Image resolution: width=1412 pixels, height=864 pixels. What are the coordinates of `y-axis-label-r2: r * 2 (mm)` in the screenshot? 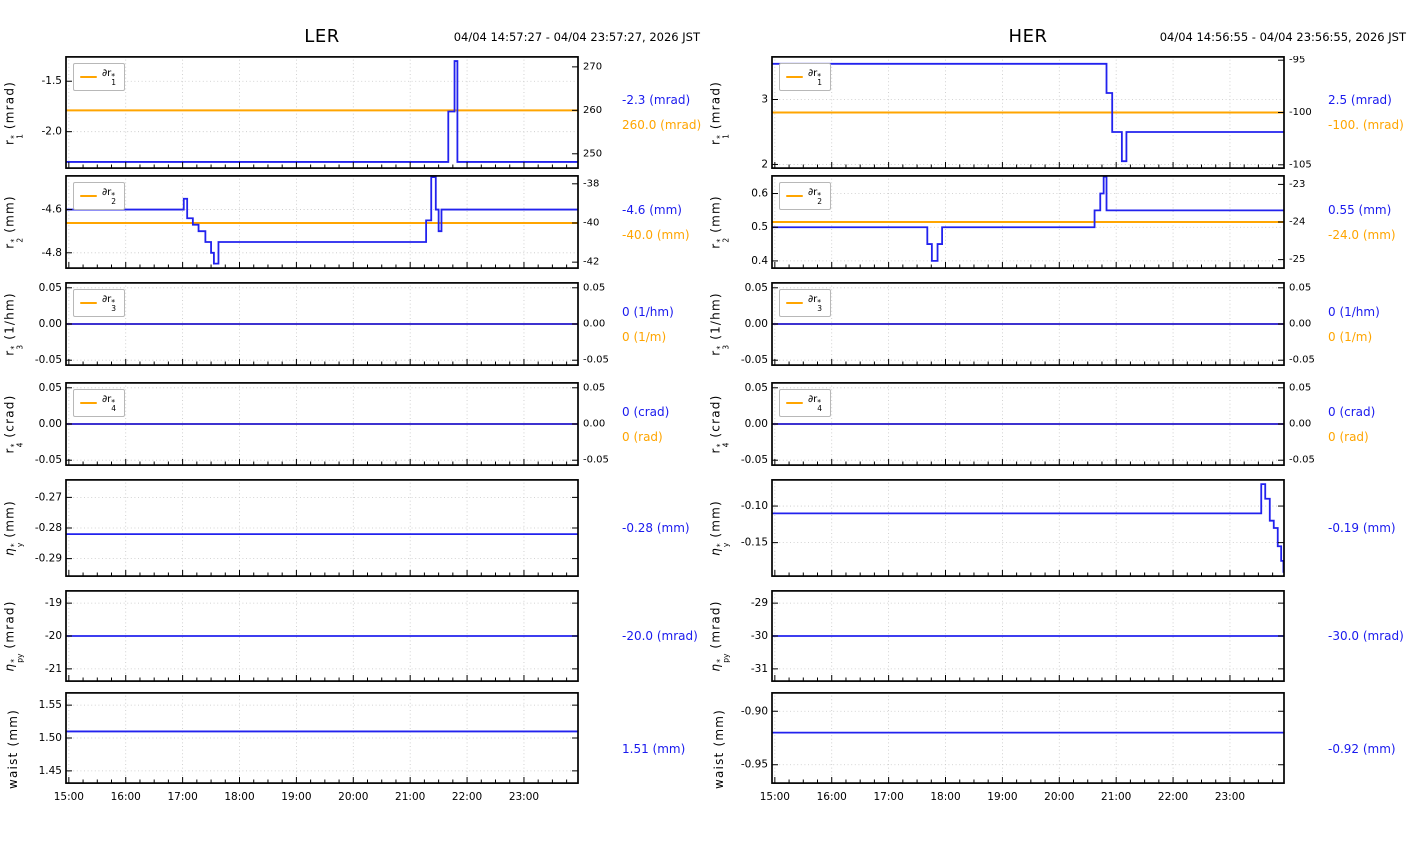 It's located at (13, 222).